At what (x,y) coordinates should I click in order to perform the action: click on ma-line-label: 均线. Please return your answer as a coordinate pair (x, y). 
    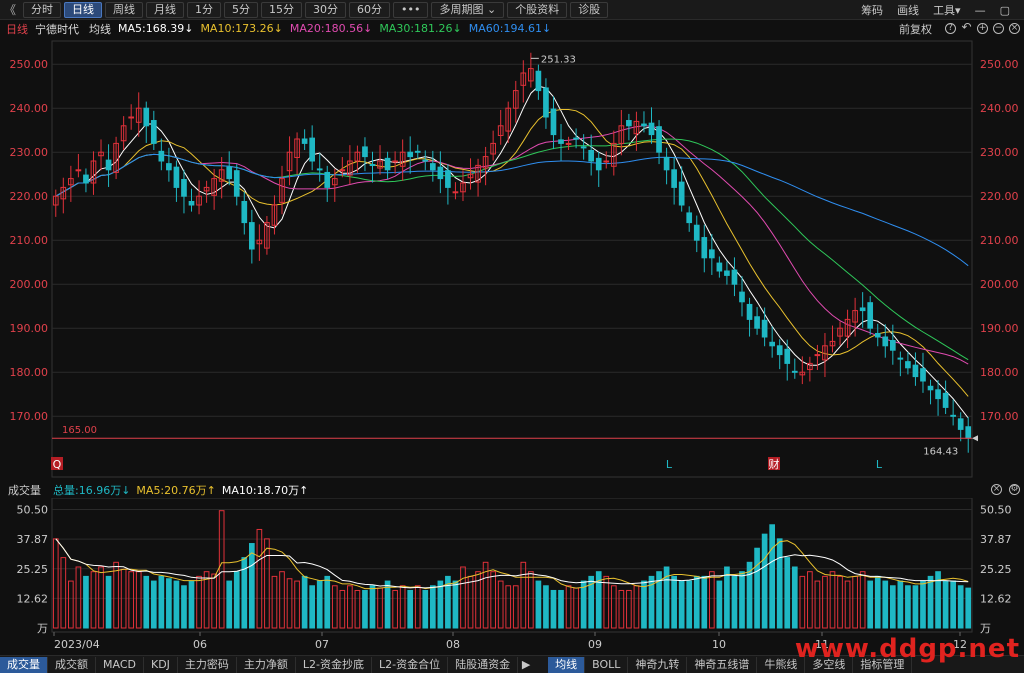
    Looking at the image, I should click on (100, 29).